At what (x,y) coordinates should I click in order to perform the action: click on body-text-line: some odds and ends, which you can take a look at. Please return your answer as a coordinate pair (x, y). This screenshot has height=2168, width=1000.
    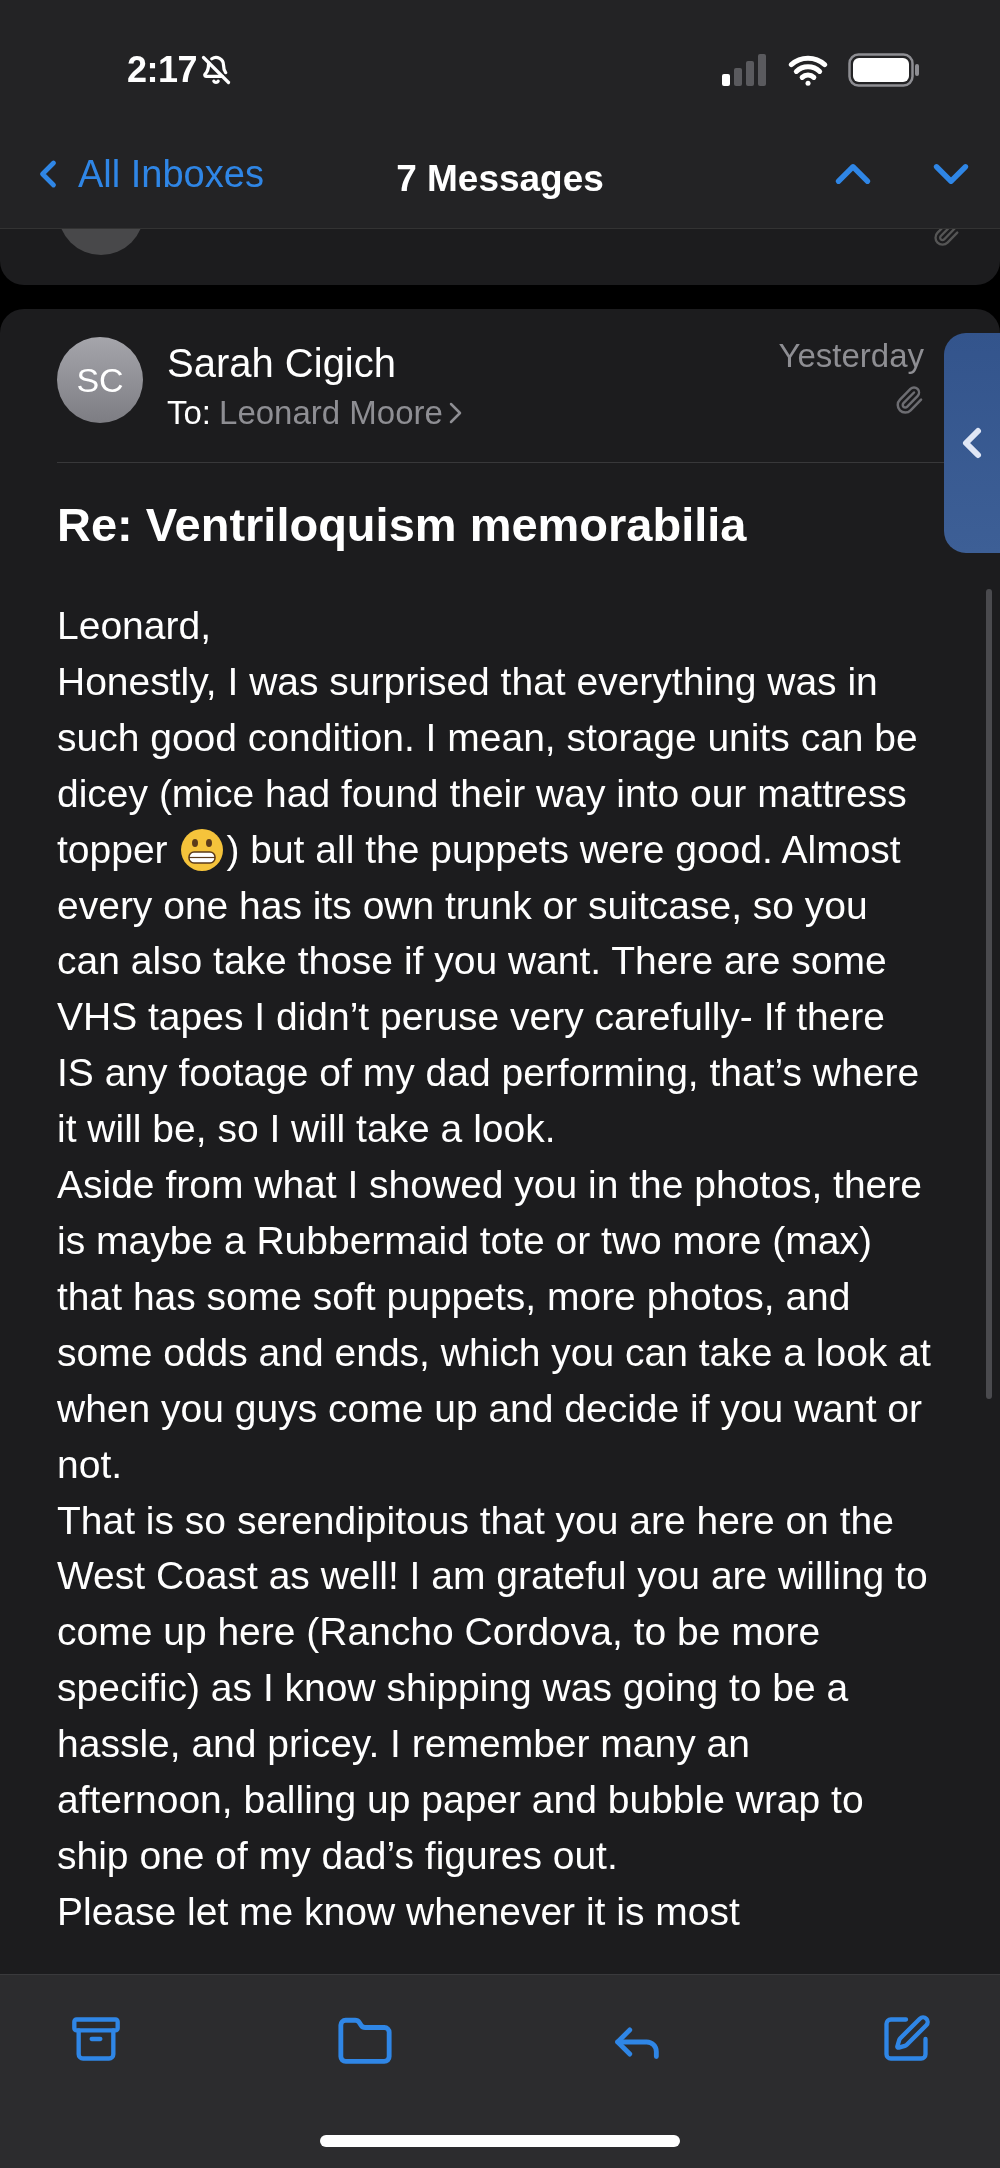
    Looking at the image, I should click on (494, 1352).